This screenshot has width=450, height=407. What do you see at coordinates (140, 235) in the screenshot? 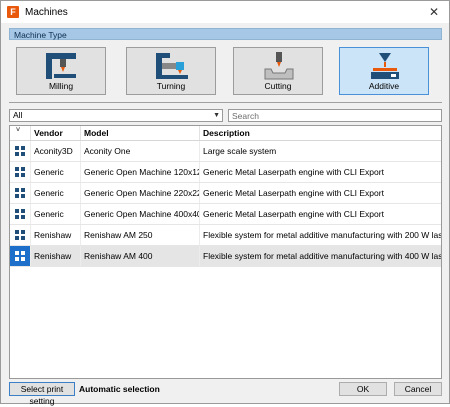
I see `model-cell: Renishaw AM 250` at bounding box center [140, 235].